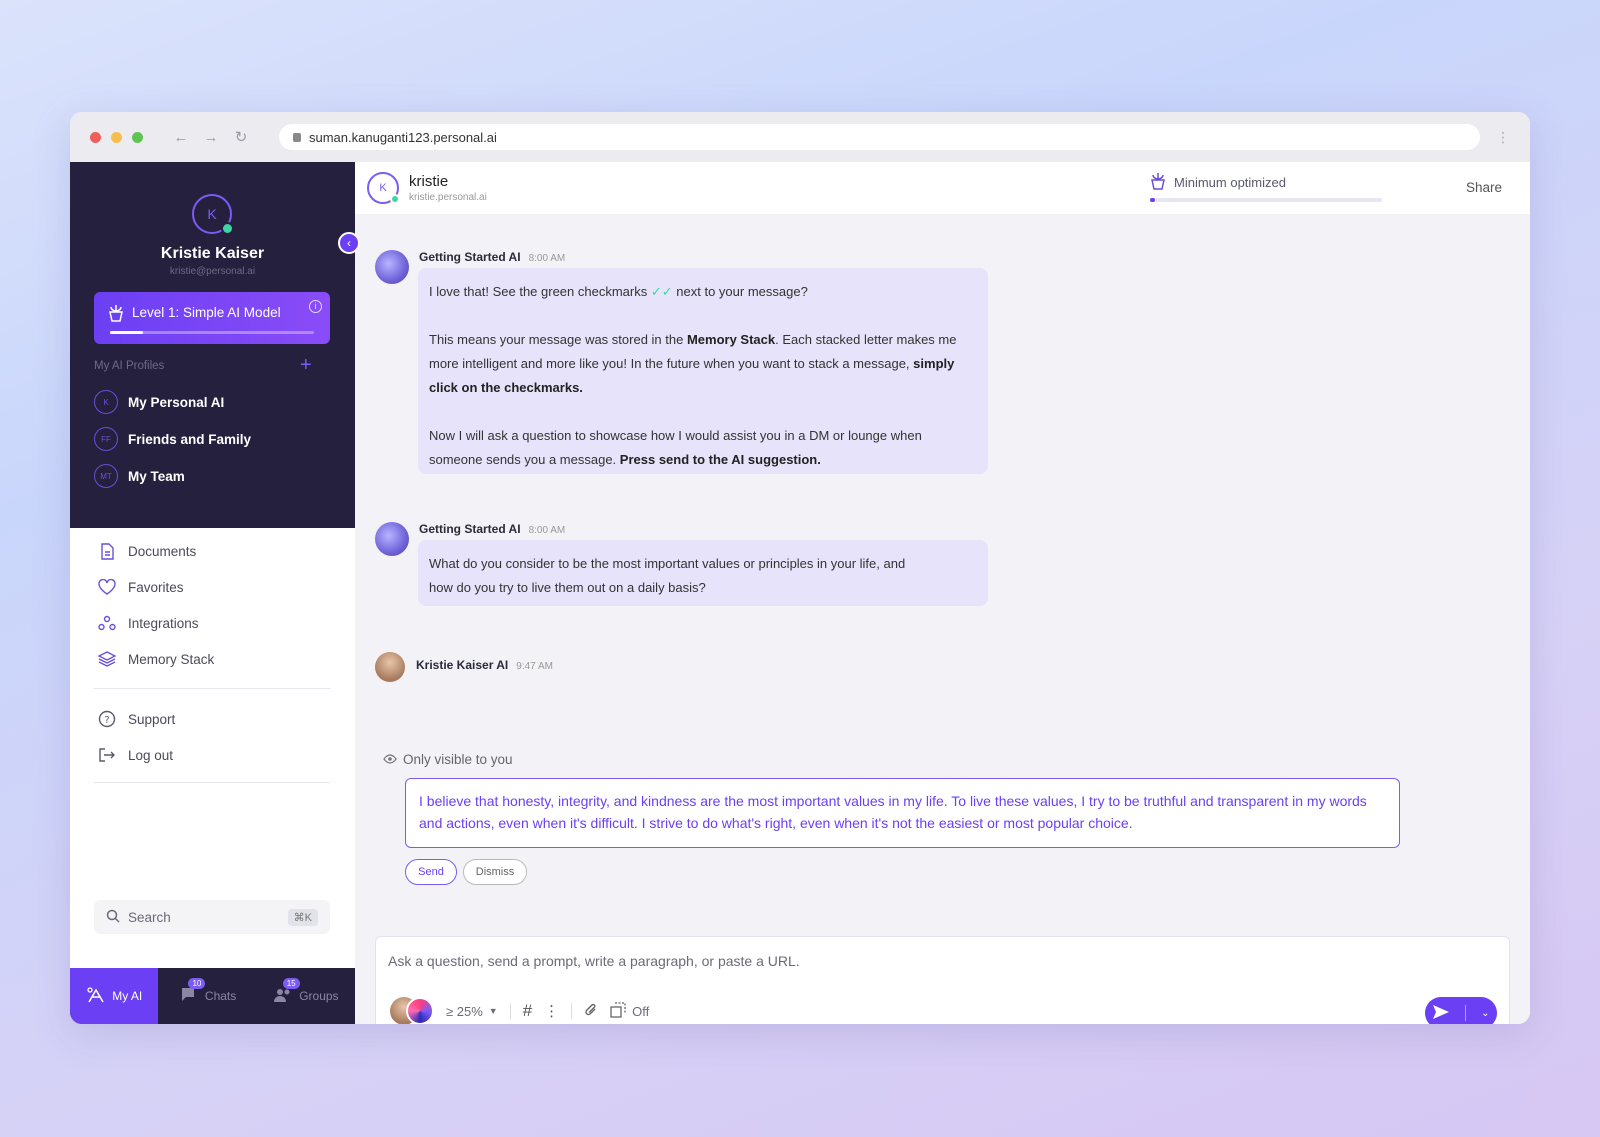  What do you see at coordinates (412, 1010) in the screenshot?
I see `persona-avatars` at bounding box center [412, 1010].